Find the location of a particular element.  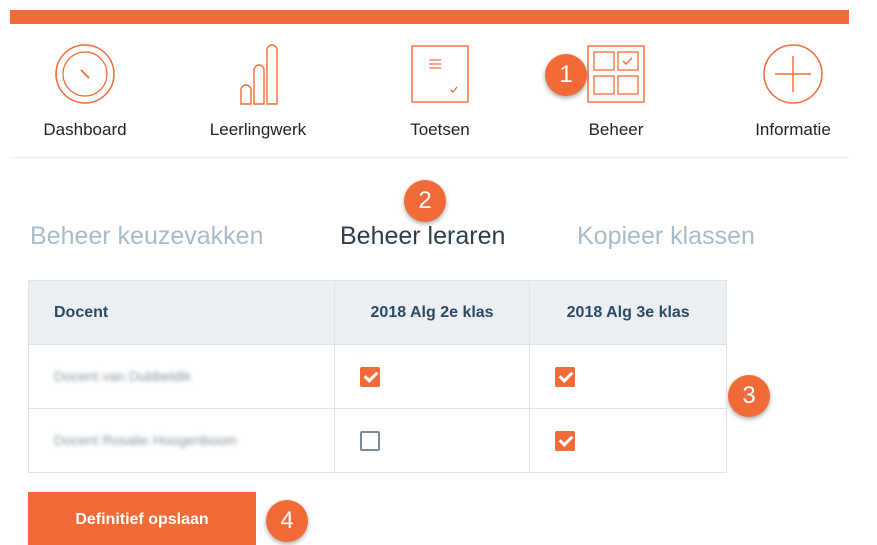

table-row: Docent Rosalie Hoogenboom is located at coordinates (377, 440).